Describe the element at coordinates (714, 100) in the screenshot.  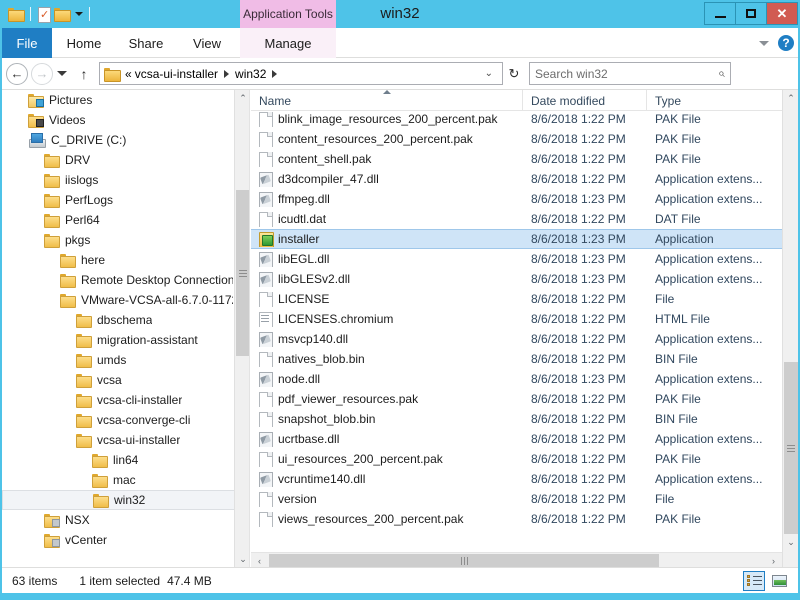
I see `column-header-type: Type` at that location.